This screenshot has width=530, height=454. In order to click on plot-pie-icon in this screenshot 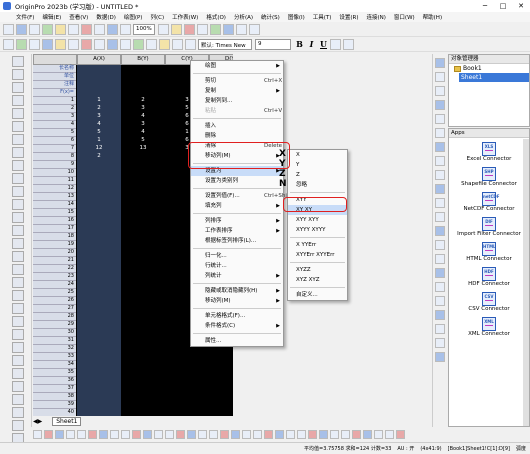, I will do `click(112, 44)`.